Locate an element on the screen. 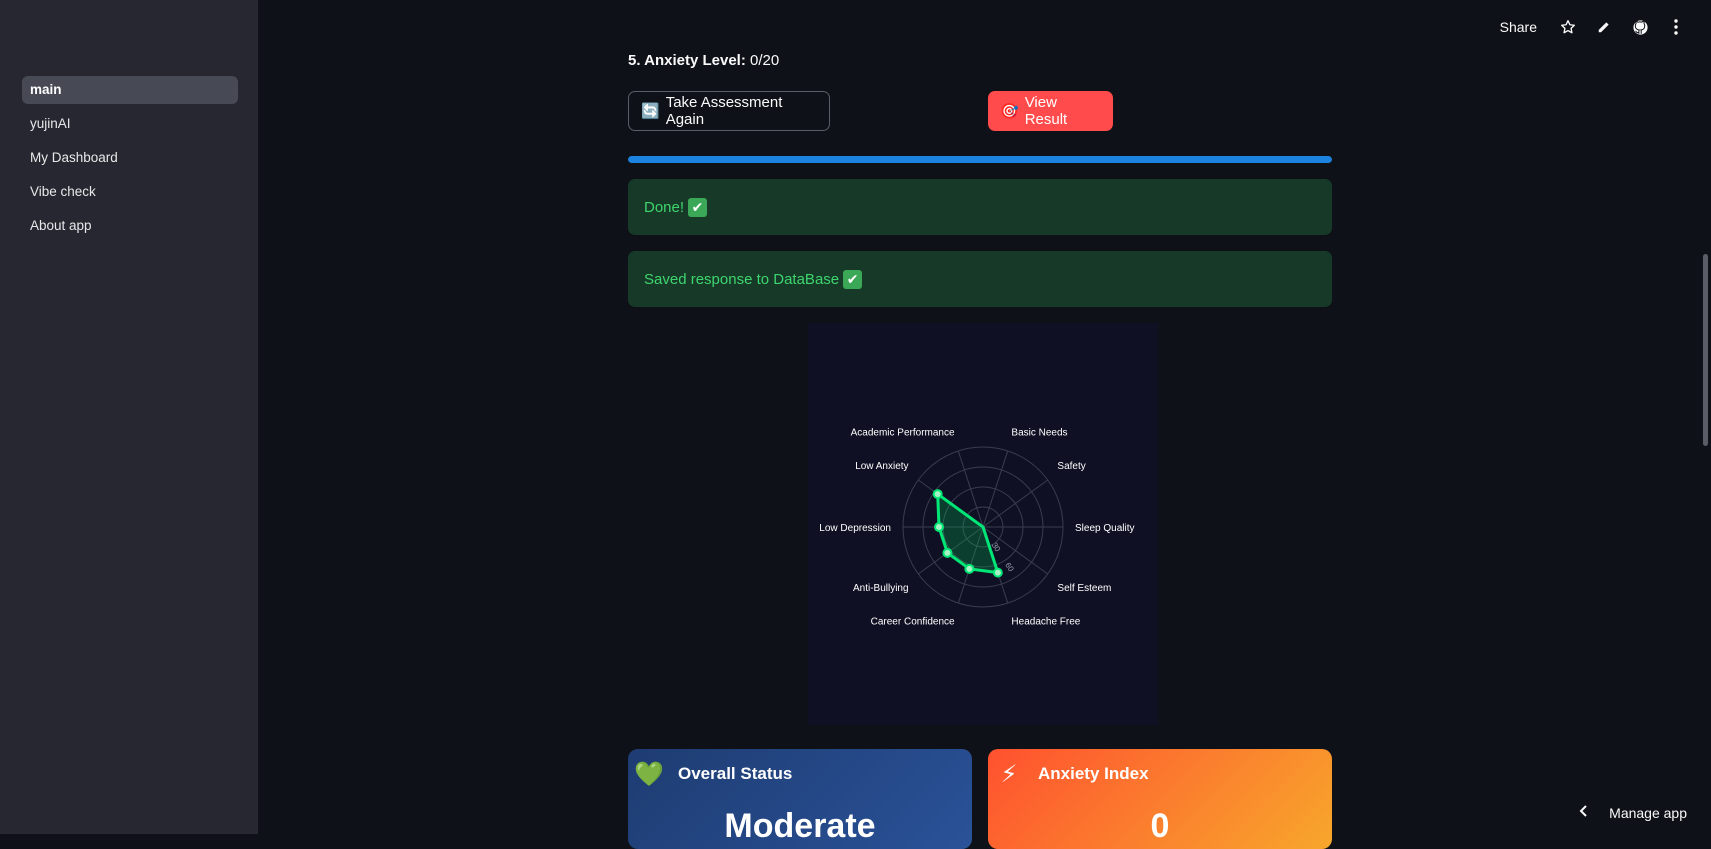  manage-app-label: Manage app is located at coordinates (1648, 813).